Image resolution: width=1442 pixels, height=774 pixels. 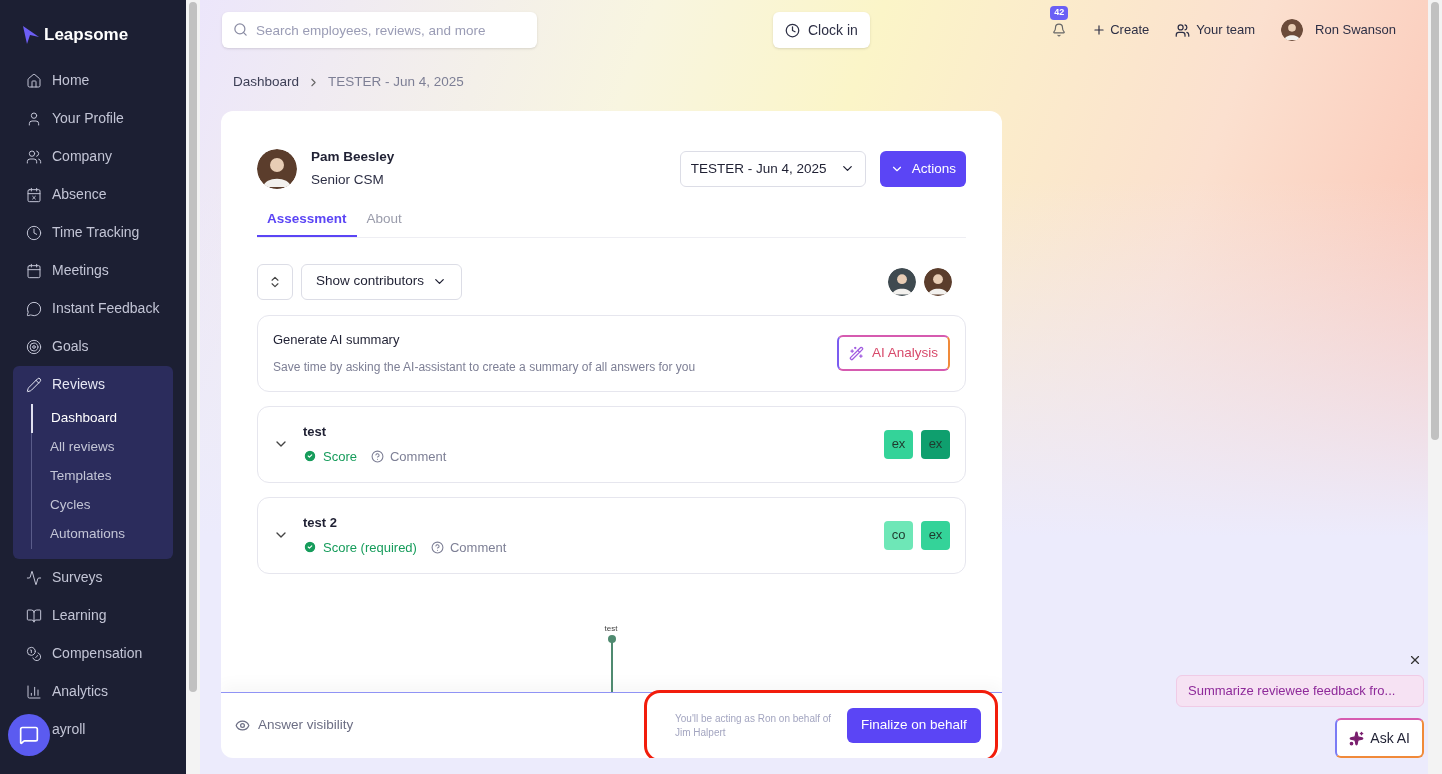 I want to click on employee-role: Senior CSM, so click(x=348, y=180).